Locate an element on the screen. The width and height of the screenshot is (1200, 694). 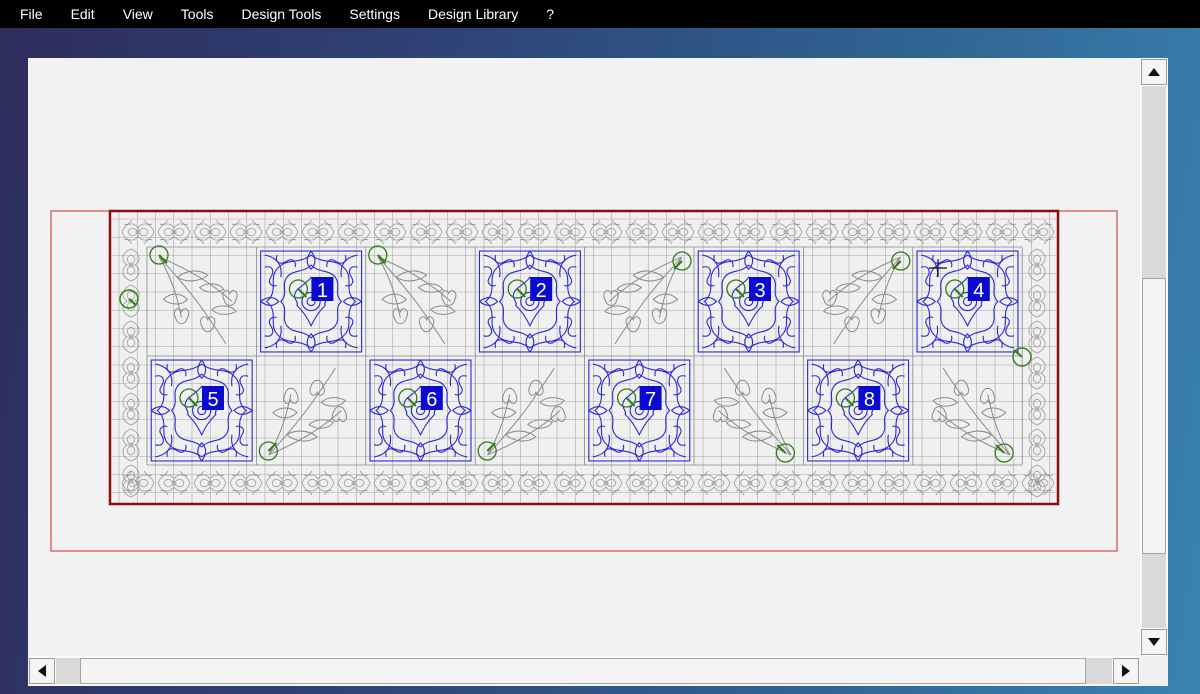
scroll-left-arrow-icon is located at coordinates (42, 671).